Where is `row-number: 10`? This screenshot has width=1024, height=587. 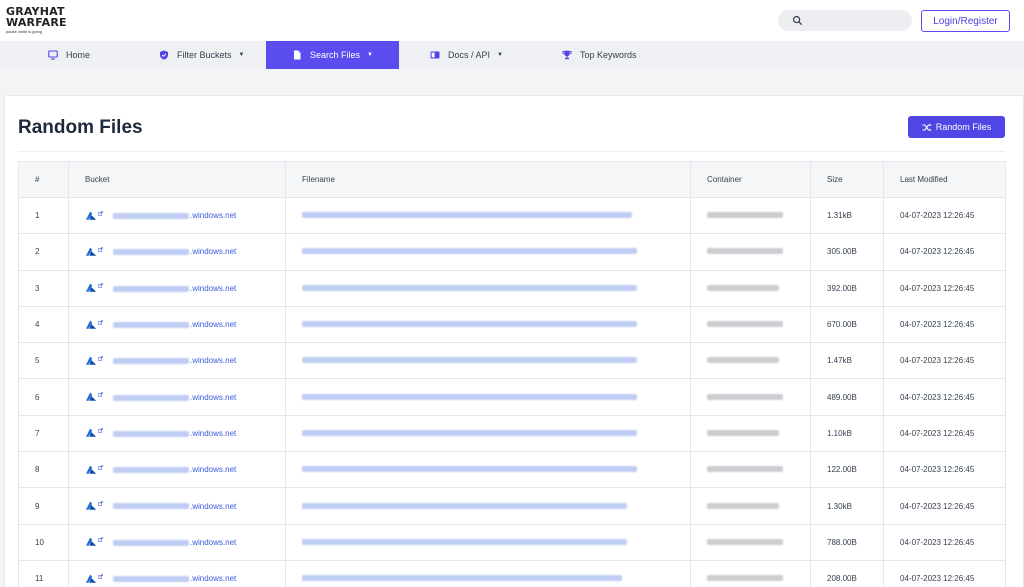 row-number: 10 is located at coordinates (43, 542).